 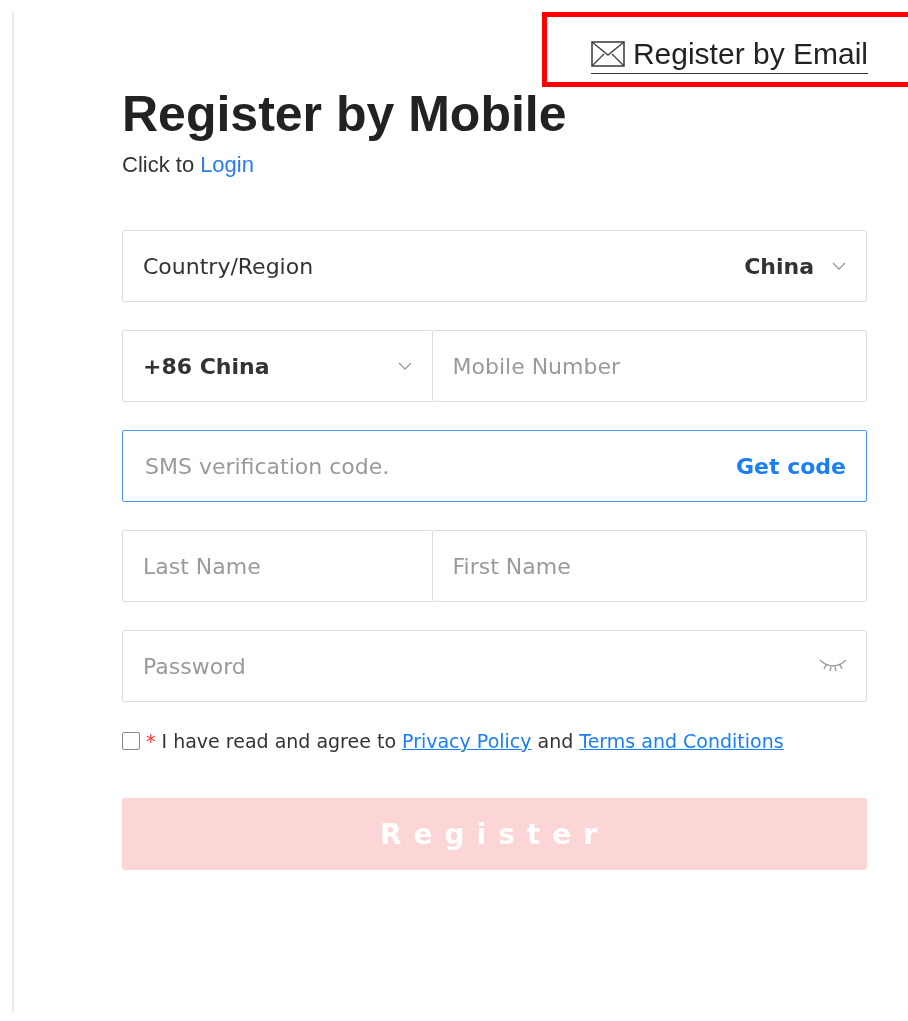 I want to click on required-mark: *, so click(x=151, y=741).